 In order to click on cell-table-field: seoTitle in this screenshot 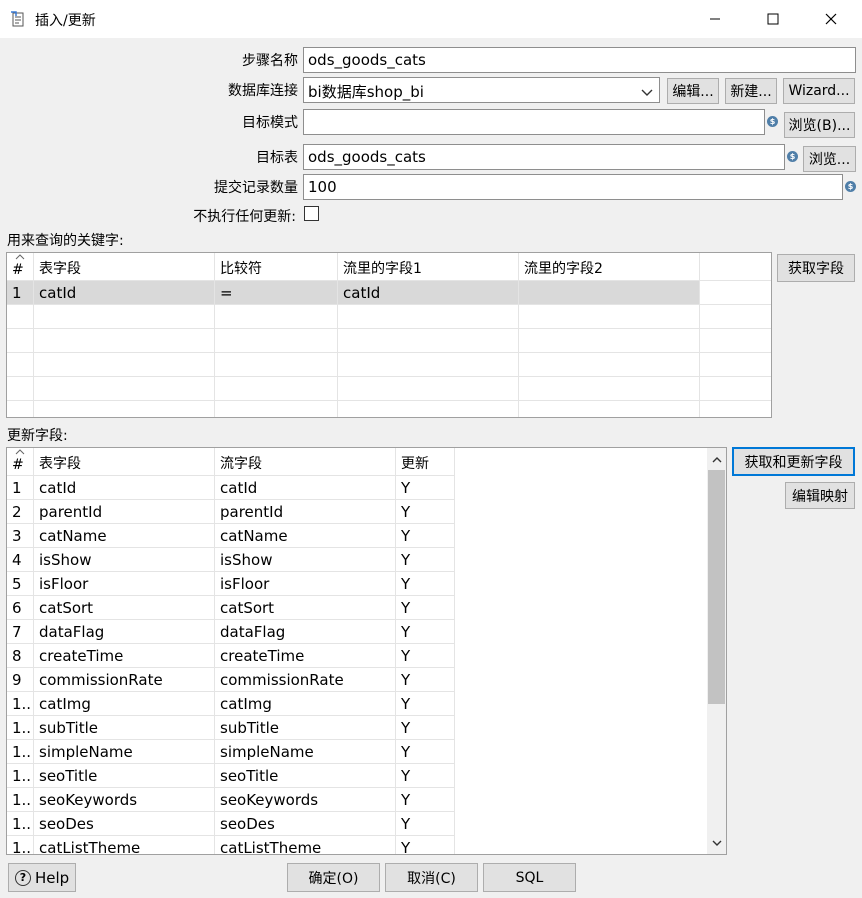, I will do `click(124, 776)`.